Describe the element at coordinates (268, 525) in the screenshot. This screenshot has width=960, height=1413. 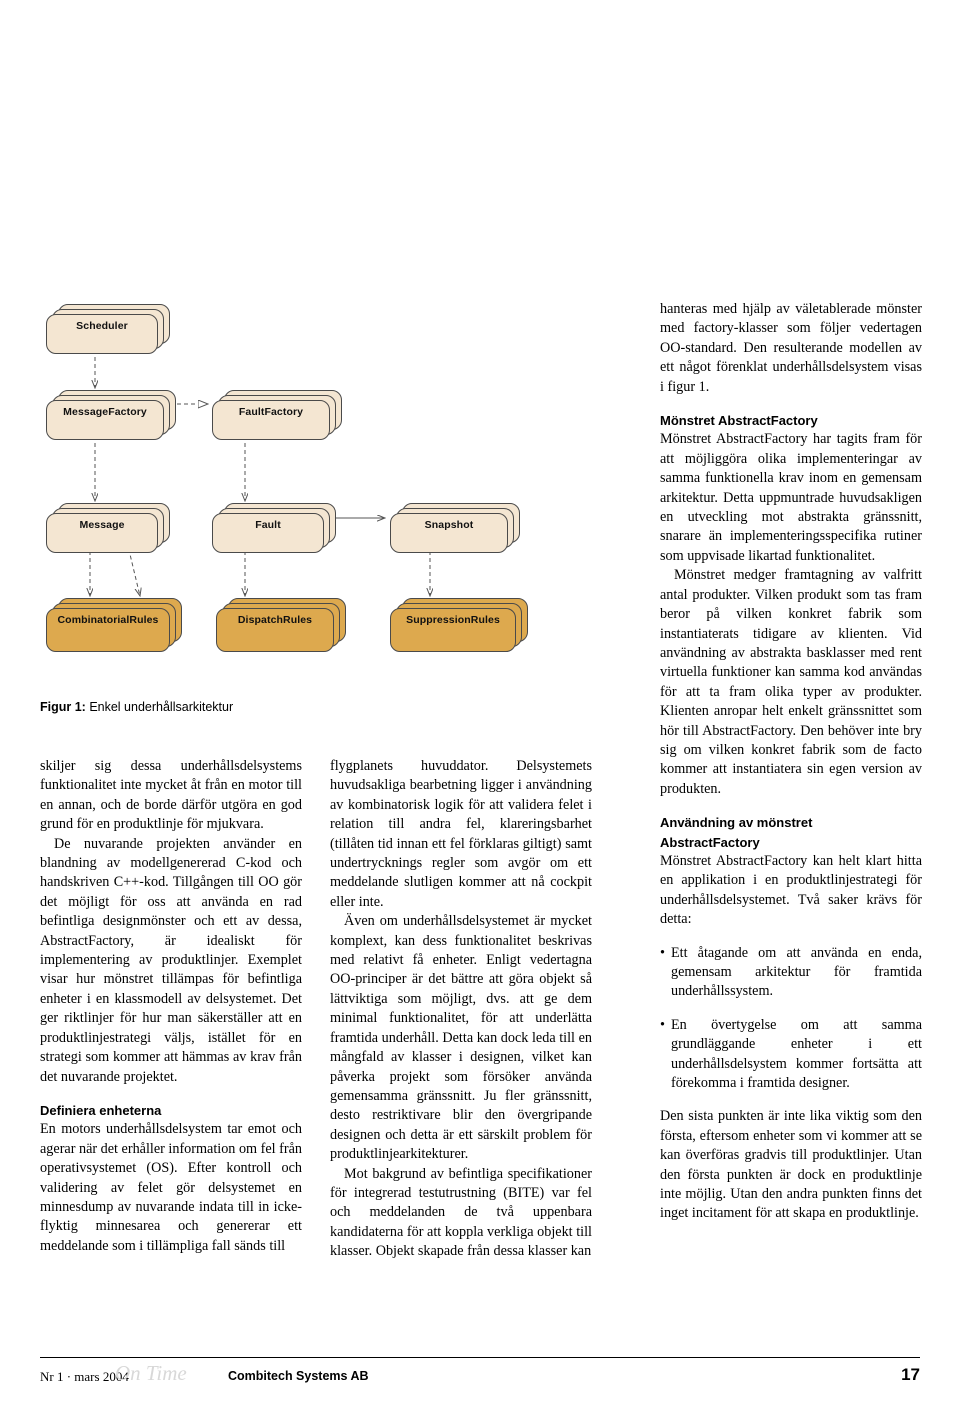
I see `node-label: Fault` at that location.